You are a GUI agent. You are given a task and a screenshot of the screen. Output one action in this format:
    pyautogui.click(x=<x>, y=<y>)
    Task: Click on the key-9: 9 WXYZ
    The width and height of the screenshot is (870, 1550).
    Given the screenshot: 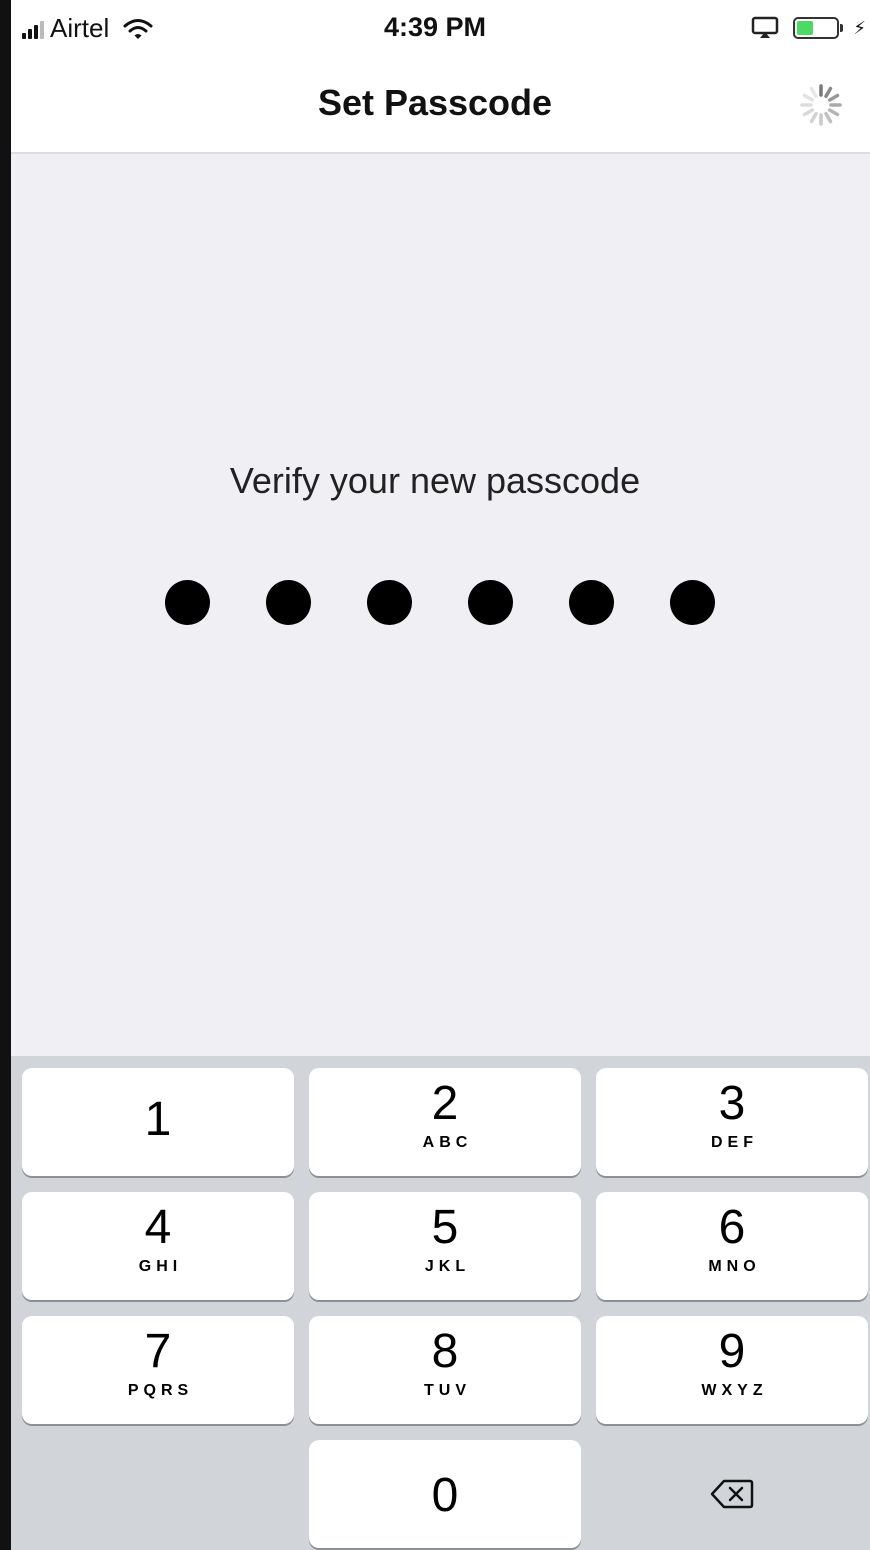 What is the action you would take?
    pyautogui.click(x=732, y=1370)
    